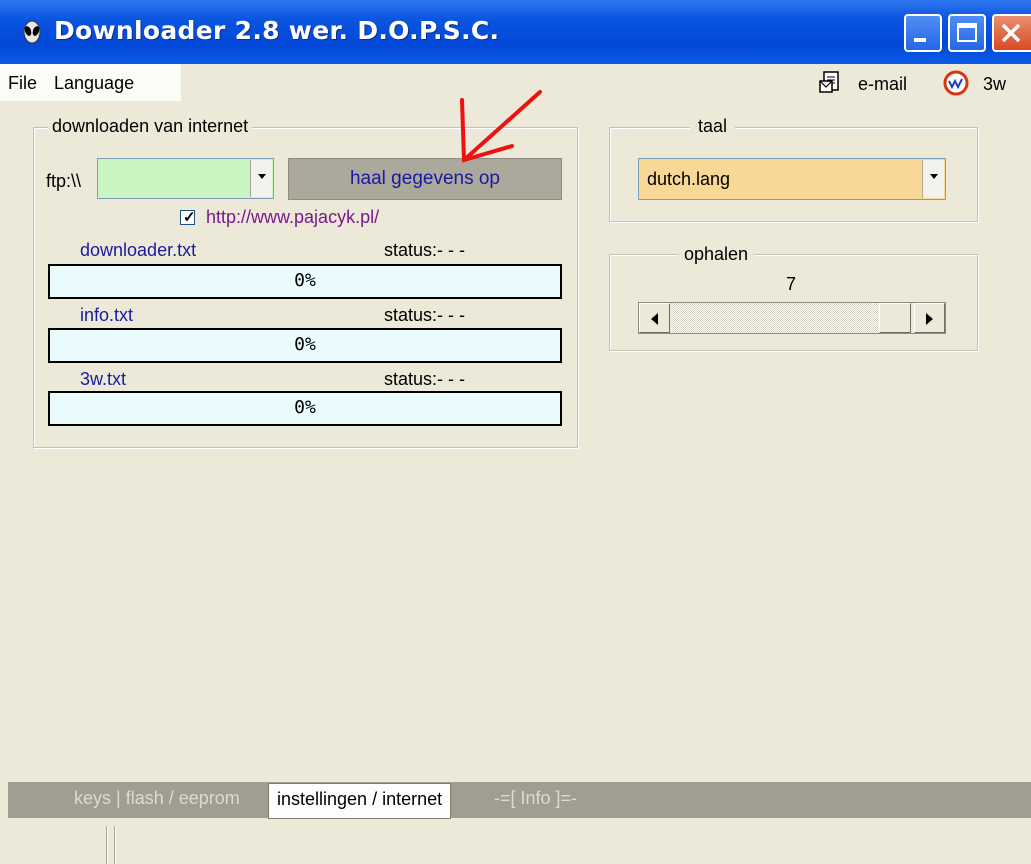 This screenshot has width=1031, height=864. I want to click on annotation-arrow-icon, so click(501, 126).